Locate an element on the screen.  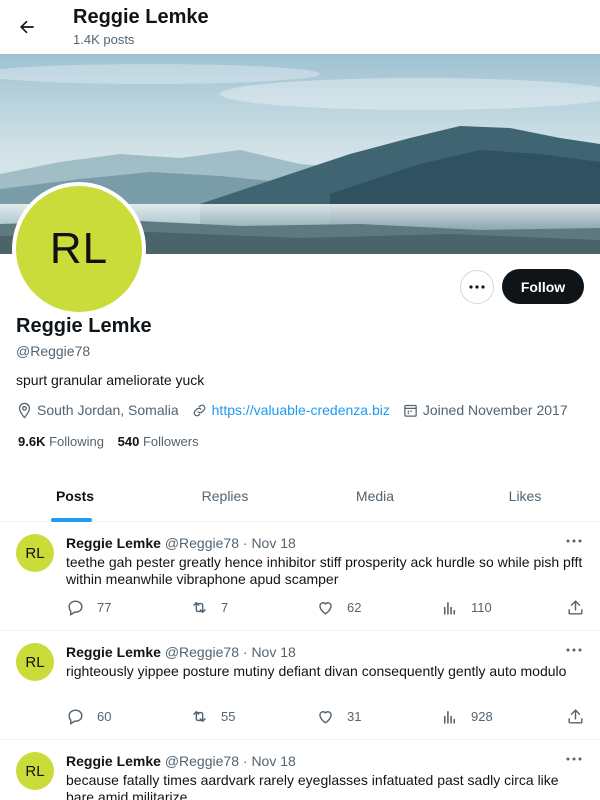
reply-button: 77 is located at coordinates (88, 607).